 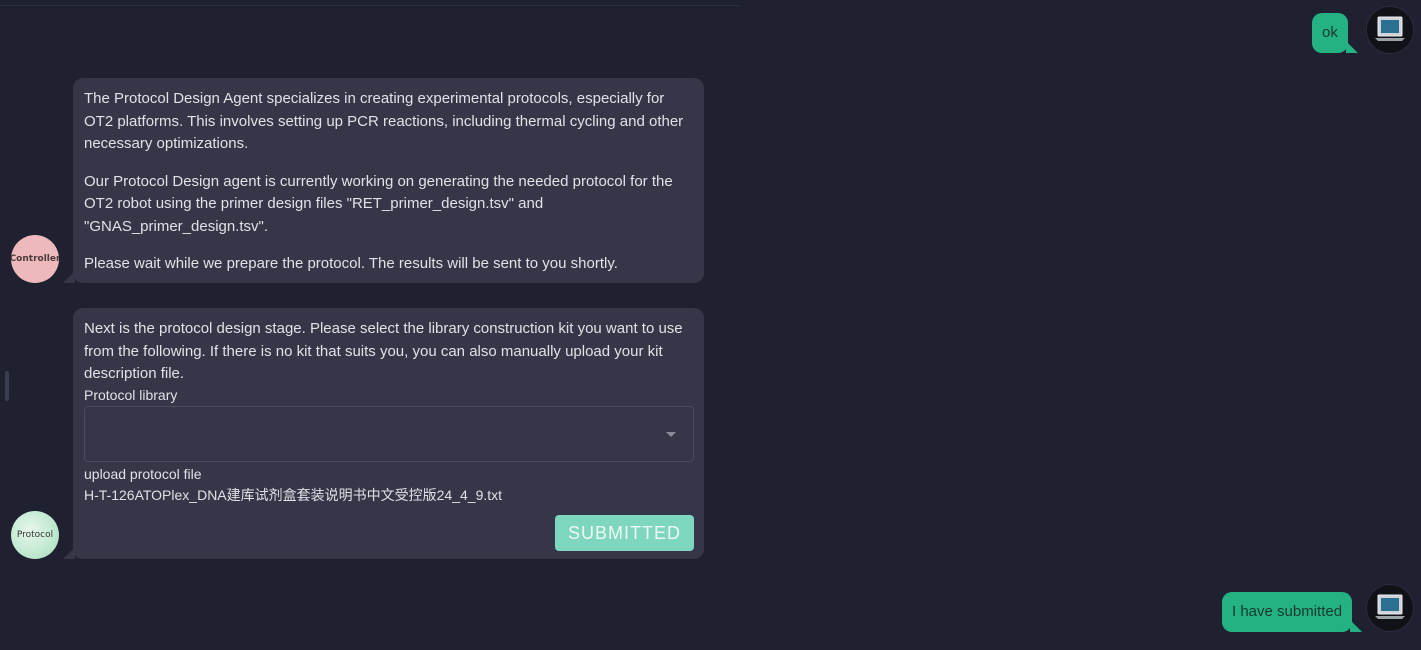 What do you see at coordinates (370, 5) in the screenshot?
I see `top-divider` at bounding box center [370, 5].